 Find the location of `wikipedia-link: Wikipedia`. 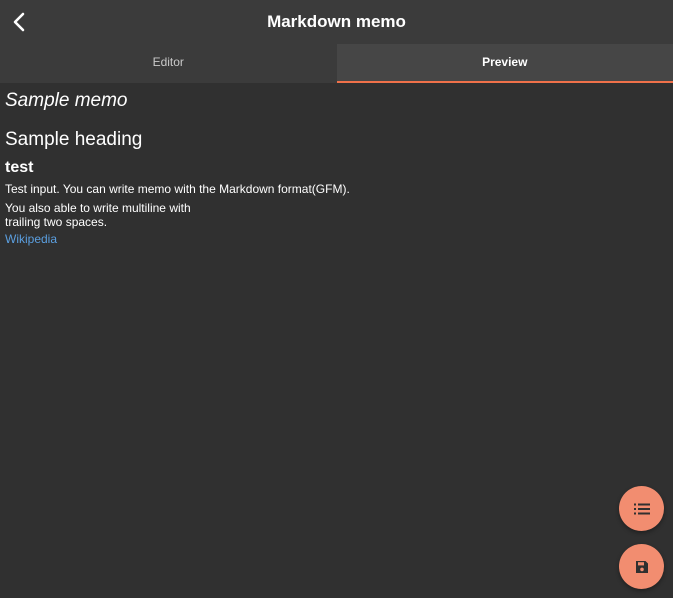

wikipedia-link: Wikipedia is located at coordinates (31, 239).